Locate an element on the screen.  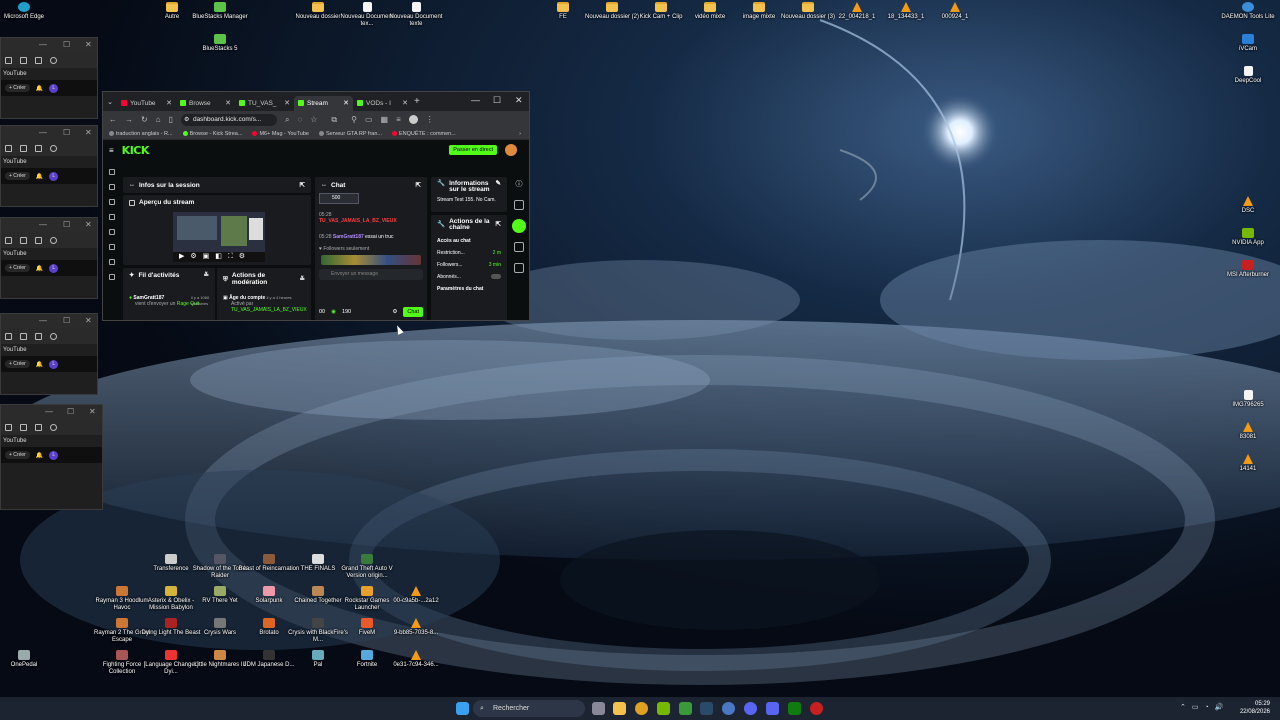
tab-youtube: YouTube ✕ is located at coordinates (146, 103).